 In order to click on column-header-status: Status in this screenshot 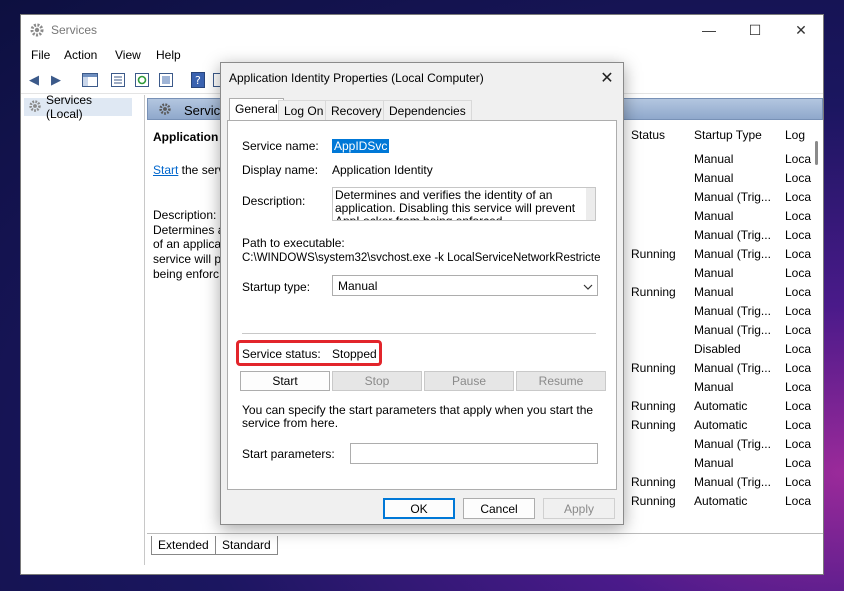, I will do `click(648, 135)`.